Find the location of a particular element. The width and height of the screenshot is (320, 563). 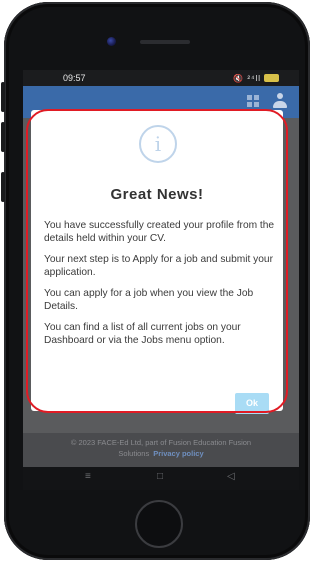

battery-icon is located at coordinates (271, 78).